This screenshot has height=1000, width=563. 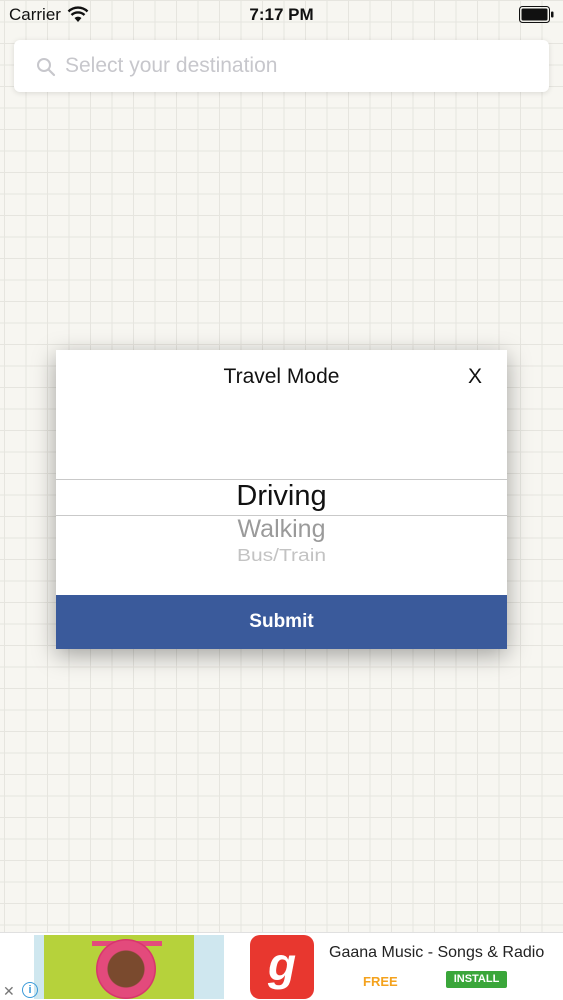 What do you see at coordinates (380, 981) in the screenshot?
I see `ad-price-label: FREE` at bounding box center [380, 981].